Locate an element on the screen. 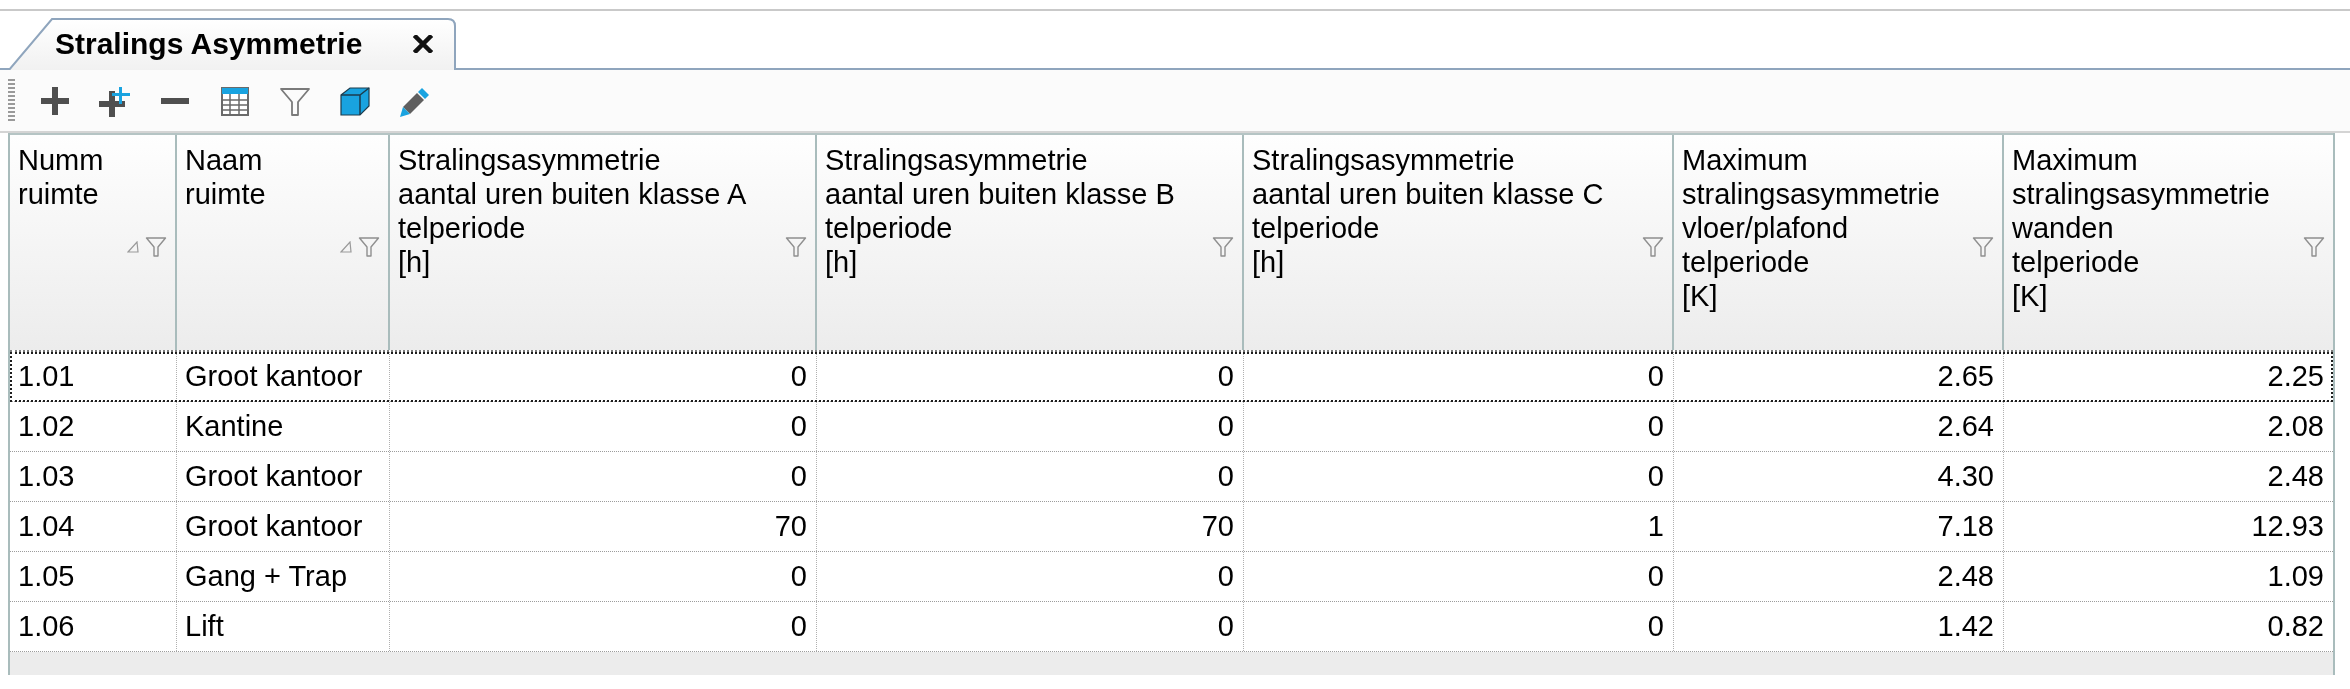 This screenshot has height=689, width=2350. column-header: Maximum stralingsasymmetrie vloer/plafond telperiode [K] is located at coordinates (1839, 242).